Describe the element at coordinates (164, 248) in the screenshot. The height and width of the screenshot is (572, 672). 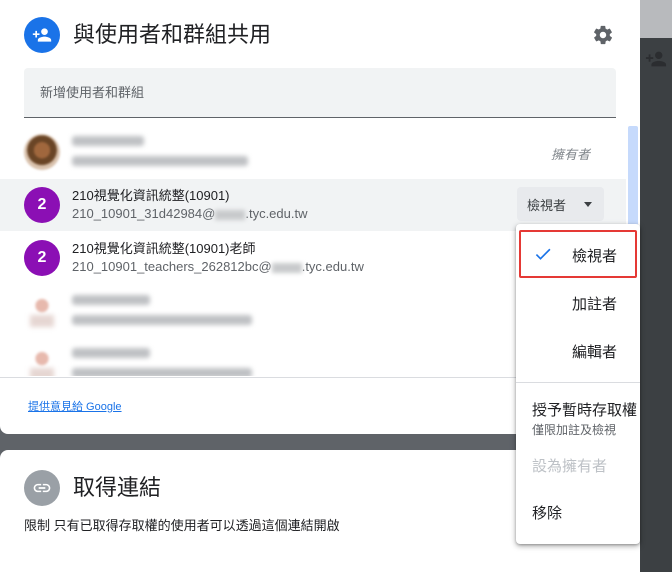
I see `person-name: 210視覺化資訊統整(10901)老師` at that location.